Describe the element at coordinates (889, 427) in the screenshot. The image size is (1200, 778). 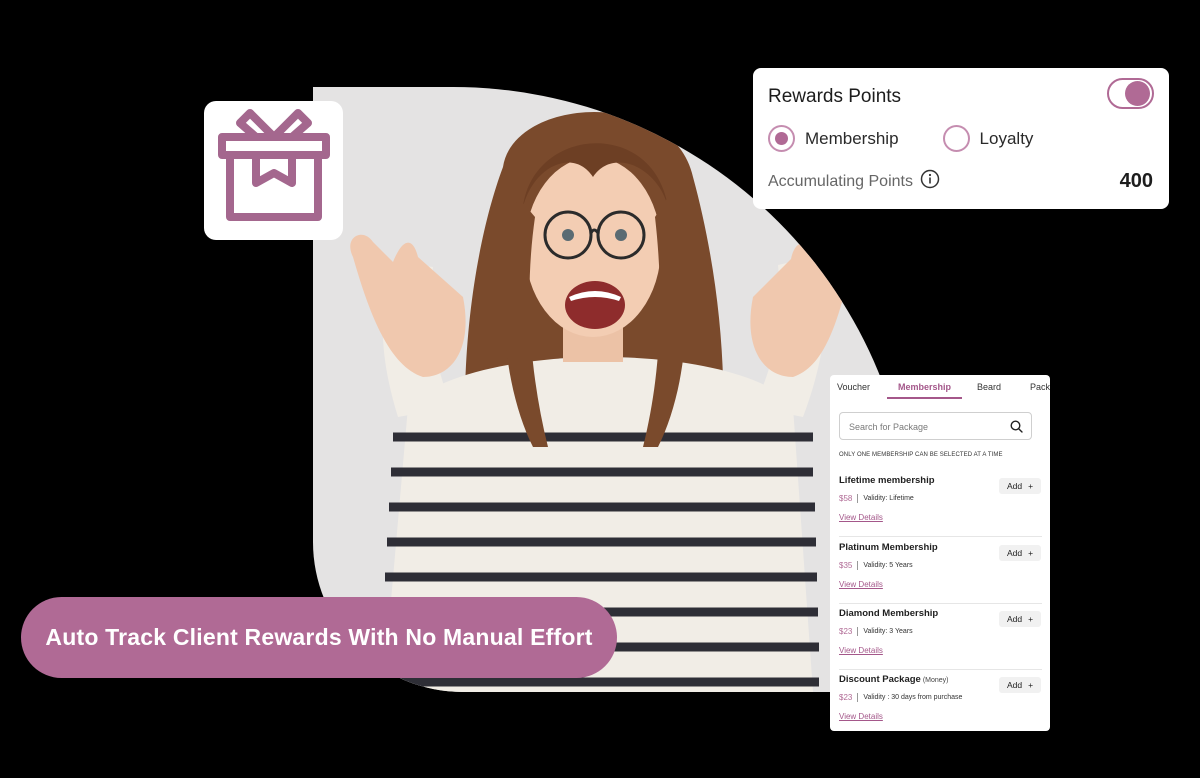
I see `search-placeholder: Search for Package` at that location.